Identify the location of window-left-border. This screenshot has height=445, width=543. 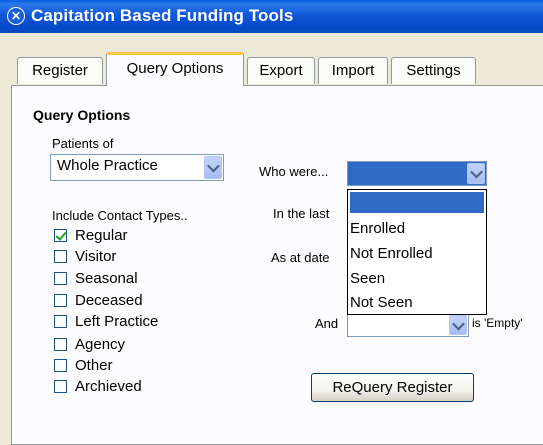
(5, 233).